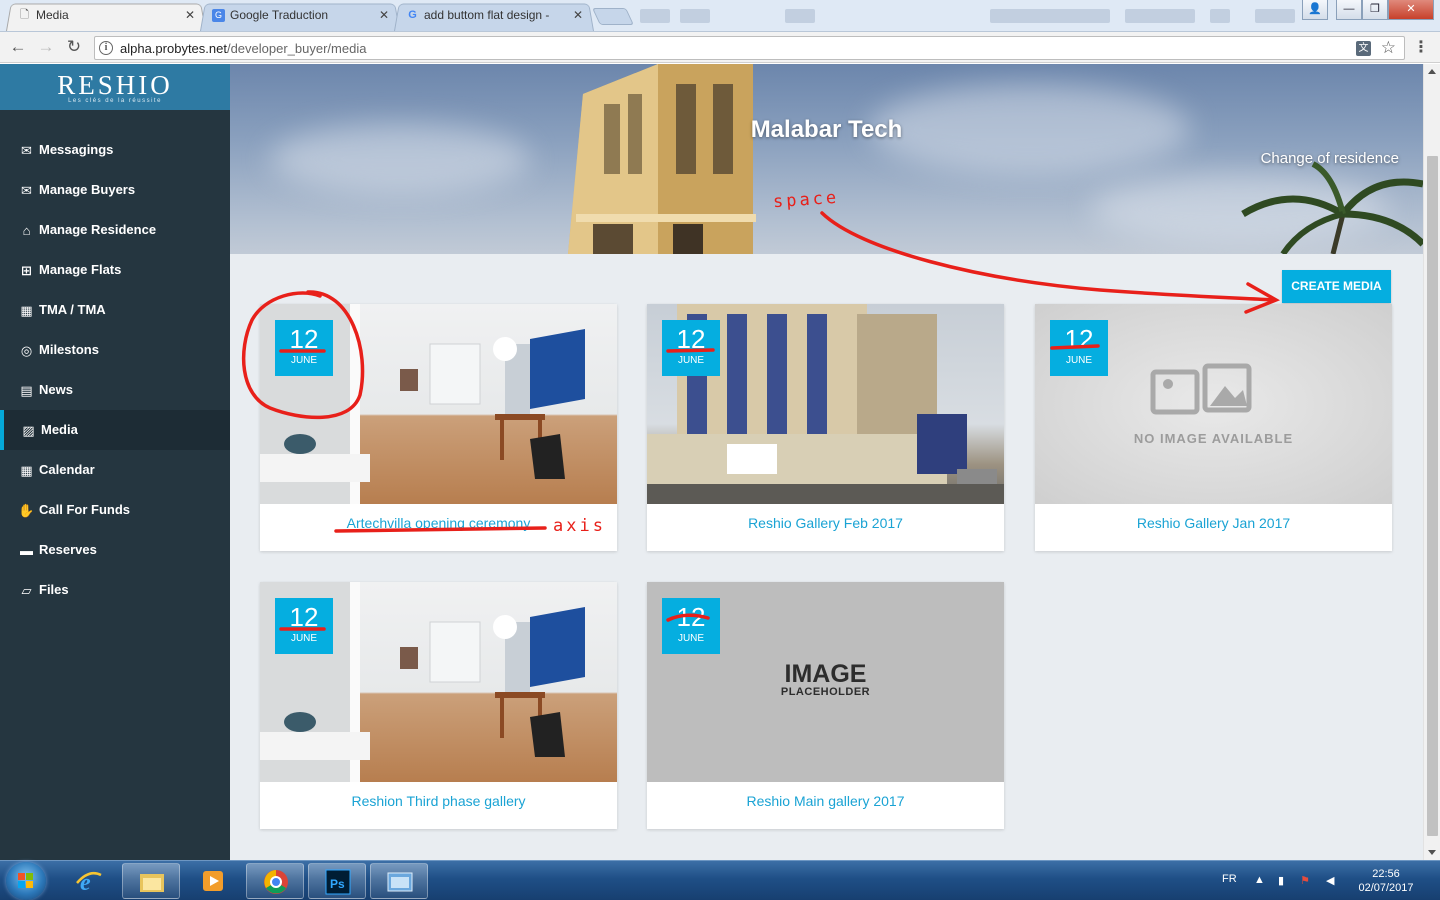 This screenshot has height=900, width=1440. I want to click on building-icon: ▦, so click(26, 310).